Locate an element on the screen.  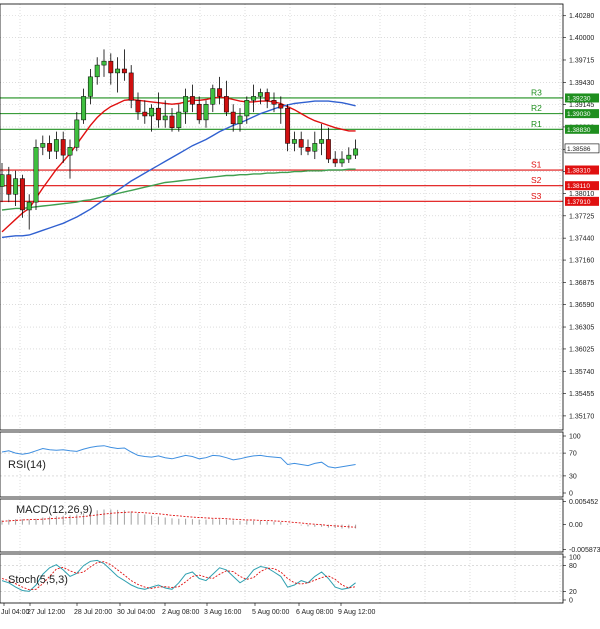
price-tick-label: 1.39430 is located at coordinates (581, 83).